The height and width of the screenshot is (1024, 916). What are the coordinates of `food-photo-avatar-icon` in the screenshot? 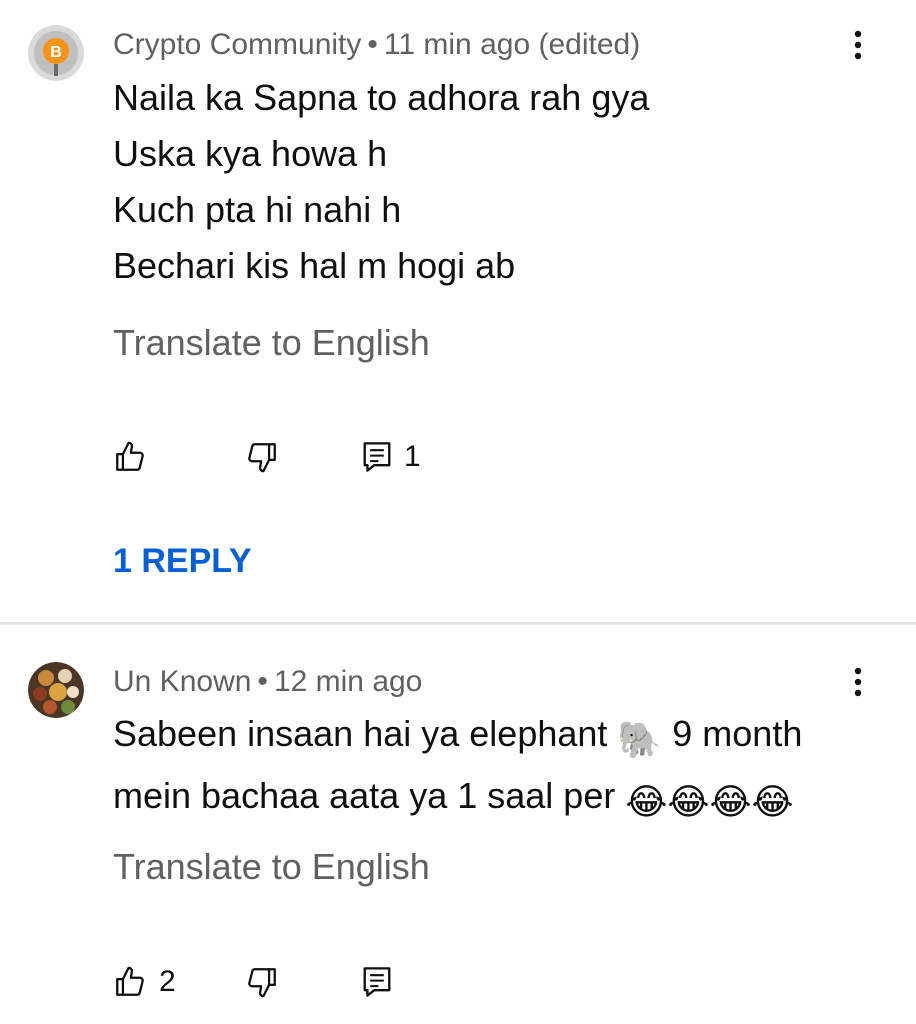 It's located at (56, 690).